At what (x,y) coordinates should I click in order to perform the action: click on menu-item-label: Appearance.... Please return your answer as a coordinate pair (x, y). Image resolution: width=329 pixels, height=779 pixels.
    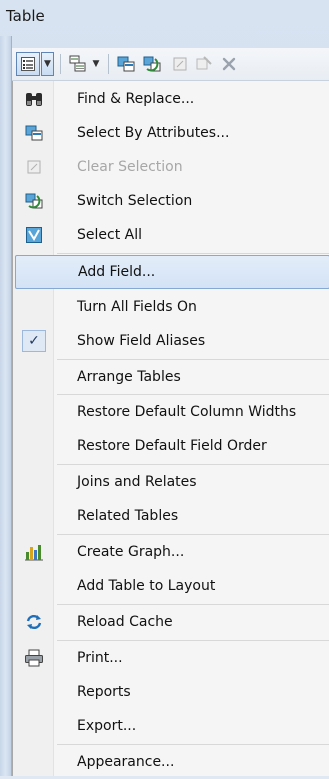
    Looking at the image, I should click on (126, 762).